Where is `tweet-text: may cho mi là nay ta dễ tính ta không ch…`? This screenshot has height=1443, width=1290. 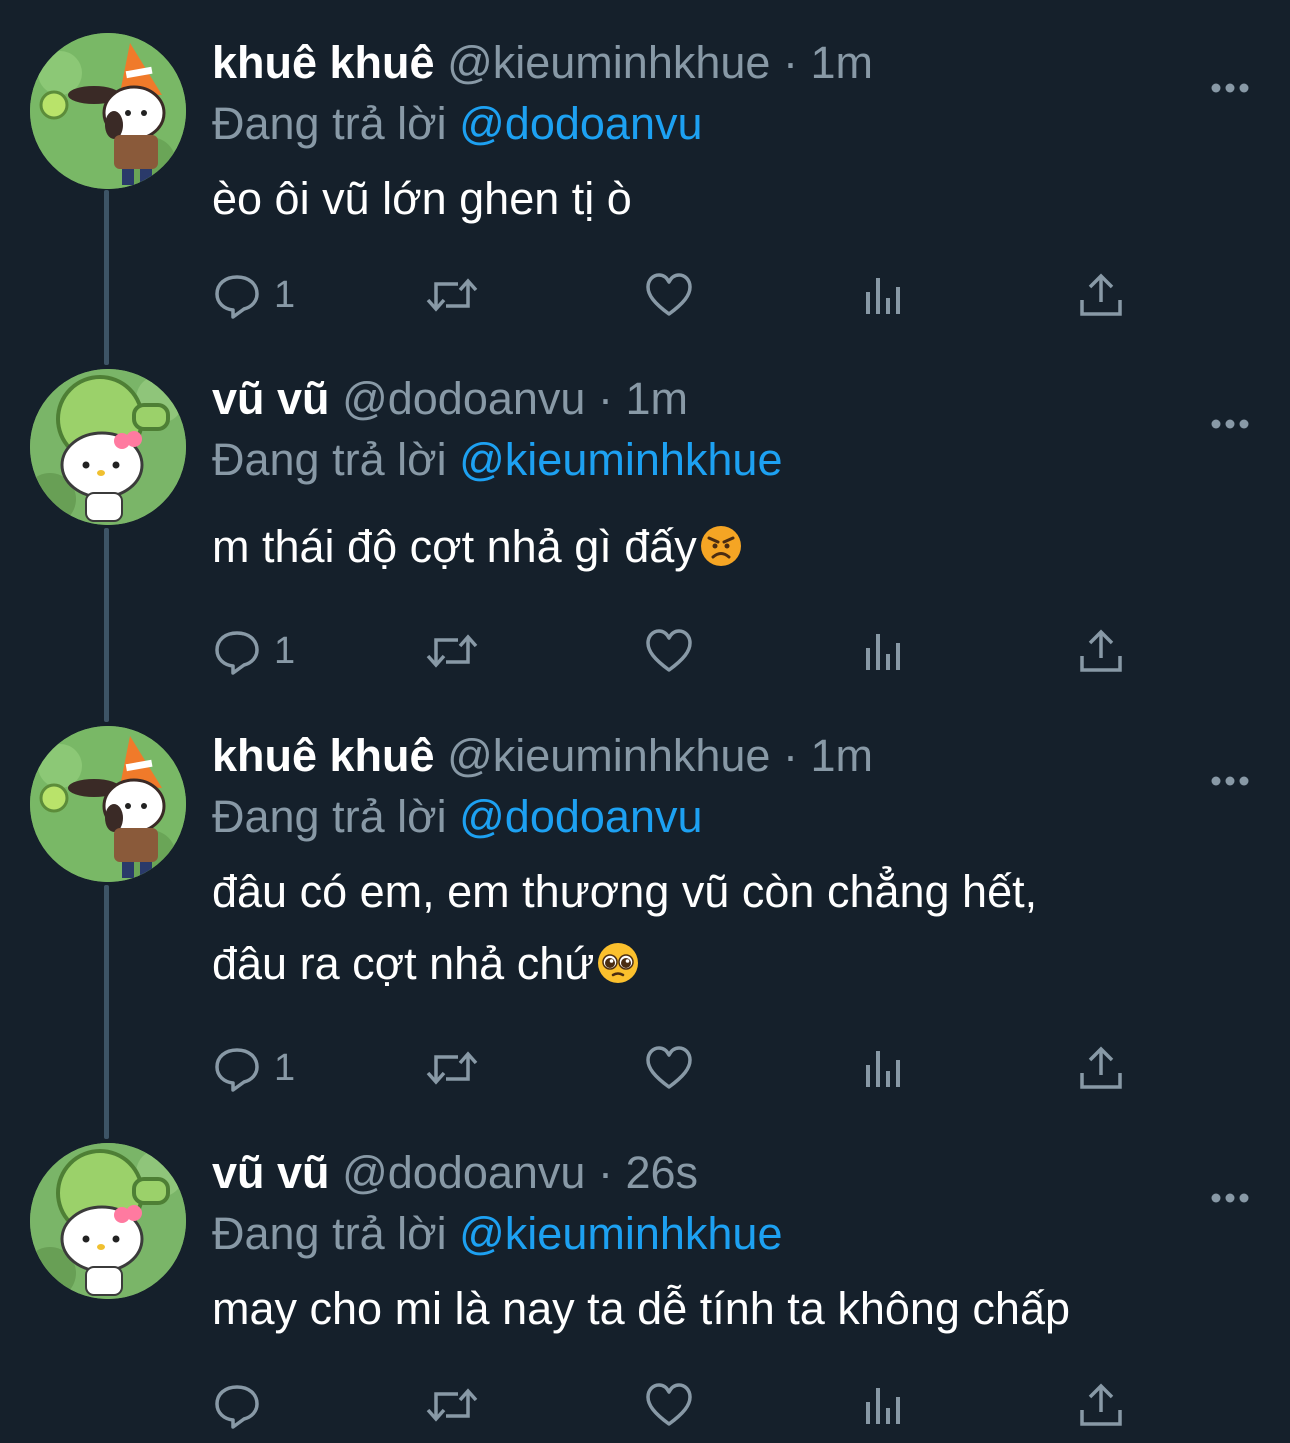 tweet-text: may cho mi là nay ta dễ tính ta không ch… is located at coordinates (731, 1309).